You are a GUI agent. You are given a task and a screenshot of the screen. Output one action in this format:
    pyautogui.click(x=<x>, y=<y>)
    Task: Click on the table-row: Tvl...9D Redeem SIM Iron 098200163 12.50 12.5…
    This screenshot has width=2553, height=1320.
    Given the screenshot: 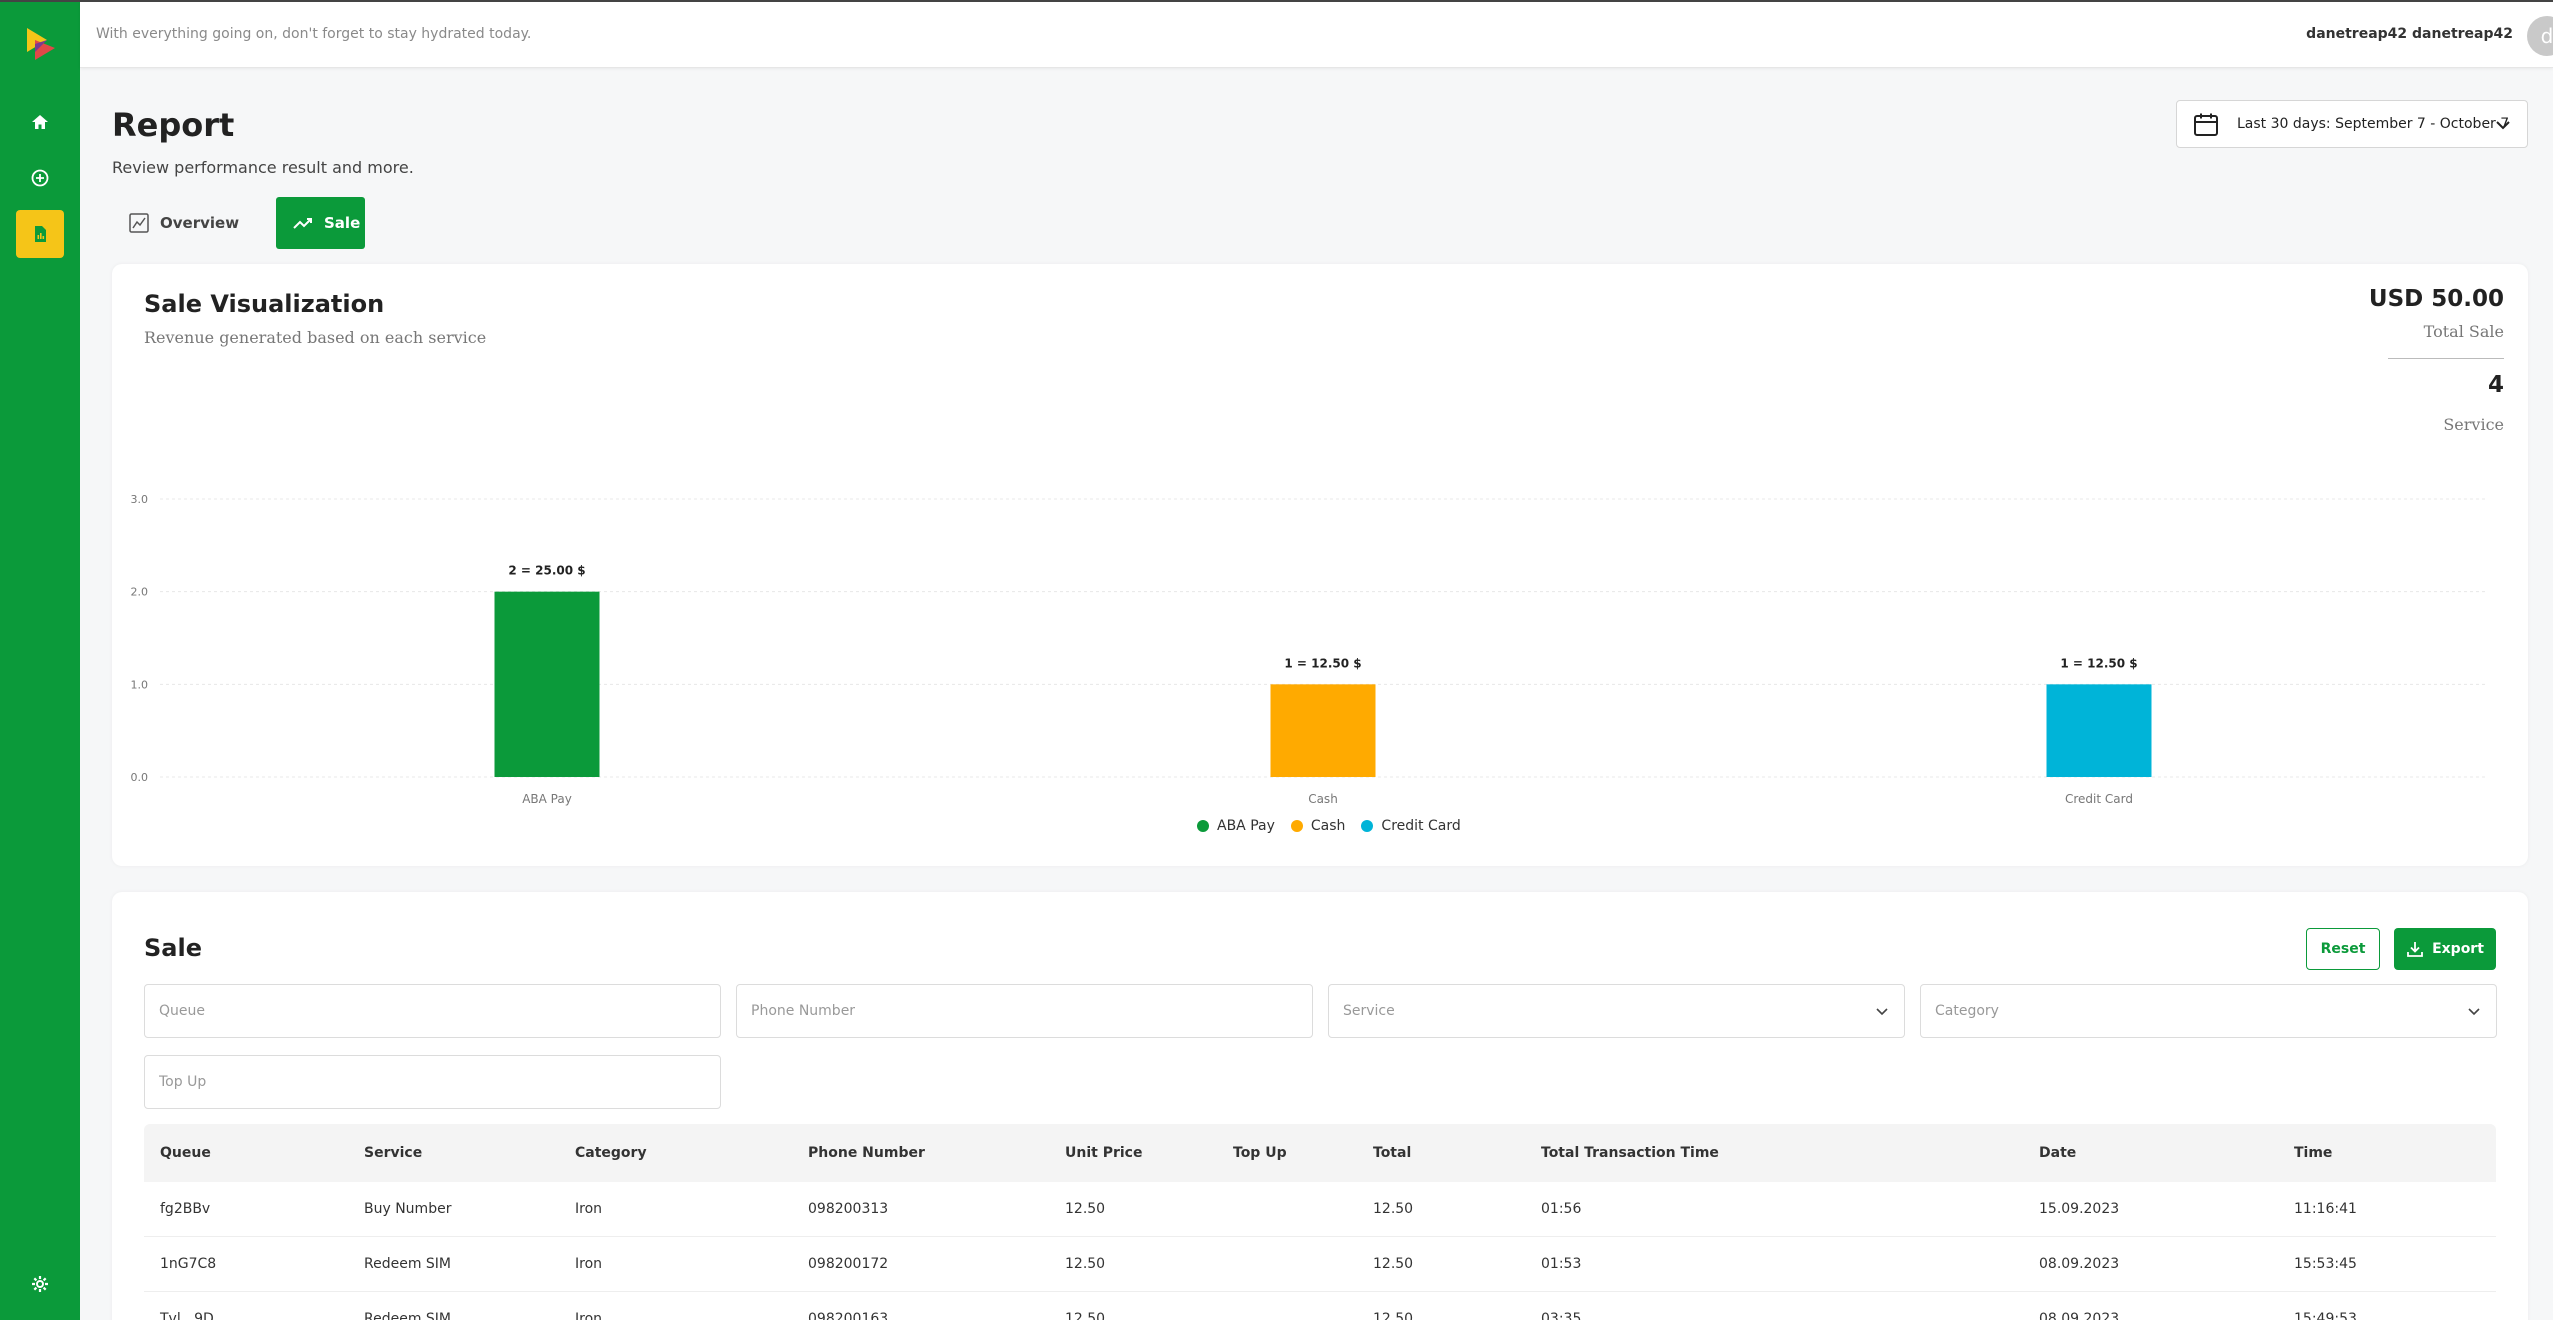 What is the action you would take?
    pyautogui.click(x=1320, y=1306)
    